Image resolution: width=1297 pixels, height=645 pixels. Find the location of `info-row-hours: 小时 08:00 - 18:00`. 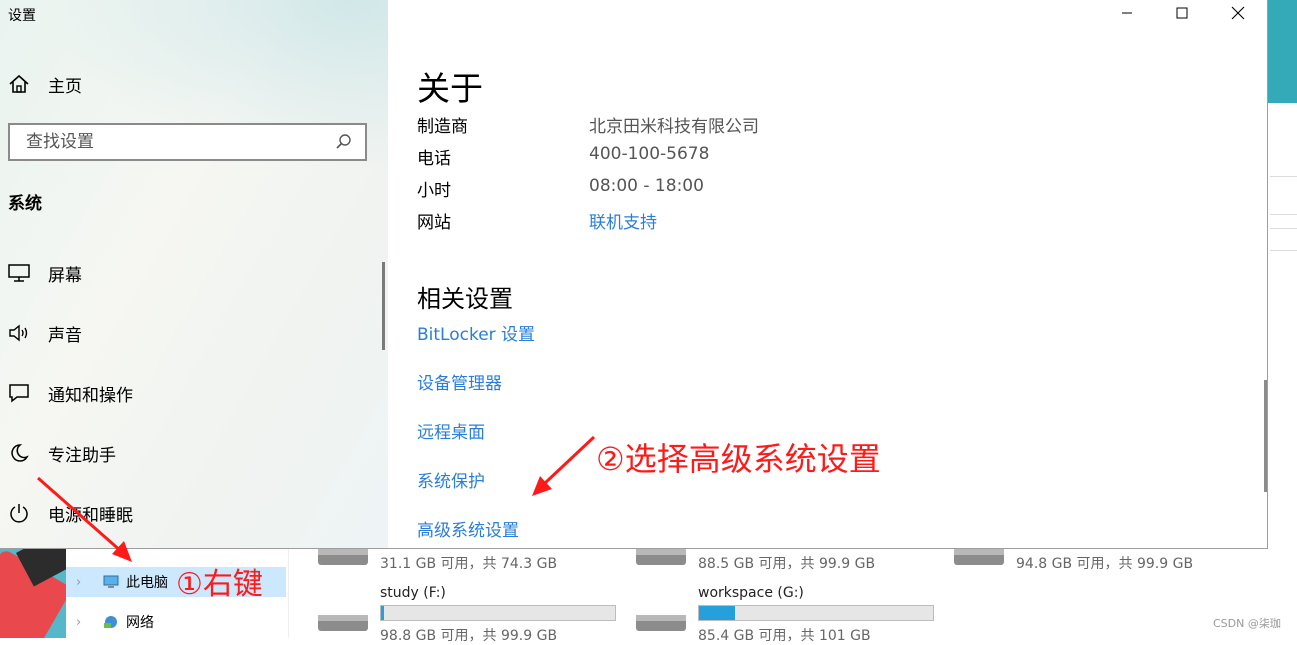

info-row-hours: 小时 08:00 - 18:00 is located at coordinates (767, 189).